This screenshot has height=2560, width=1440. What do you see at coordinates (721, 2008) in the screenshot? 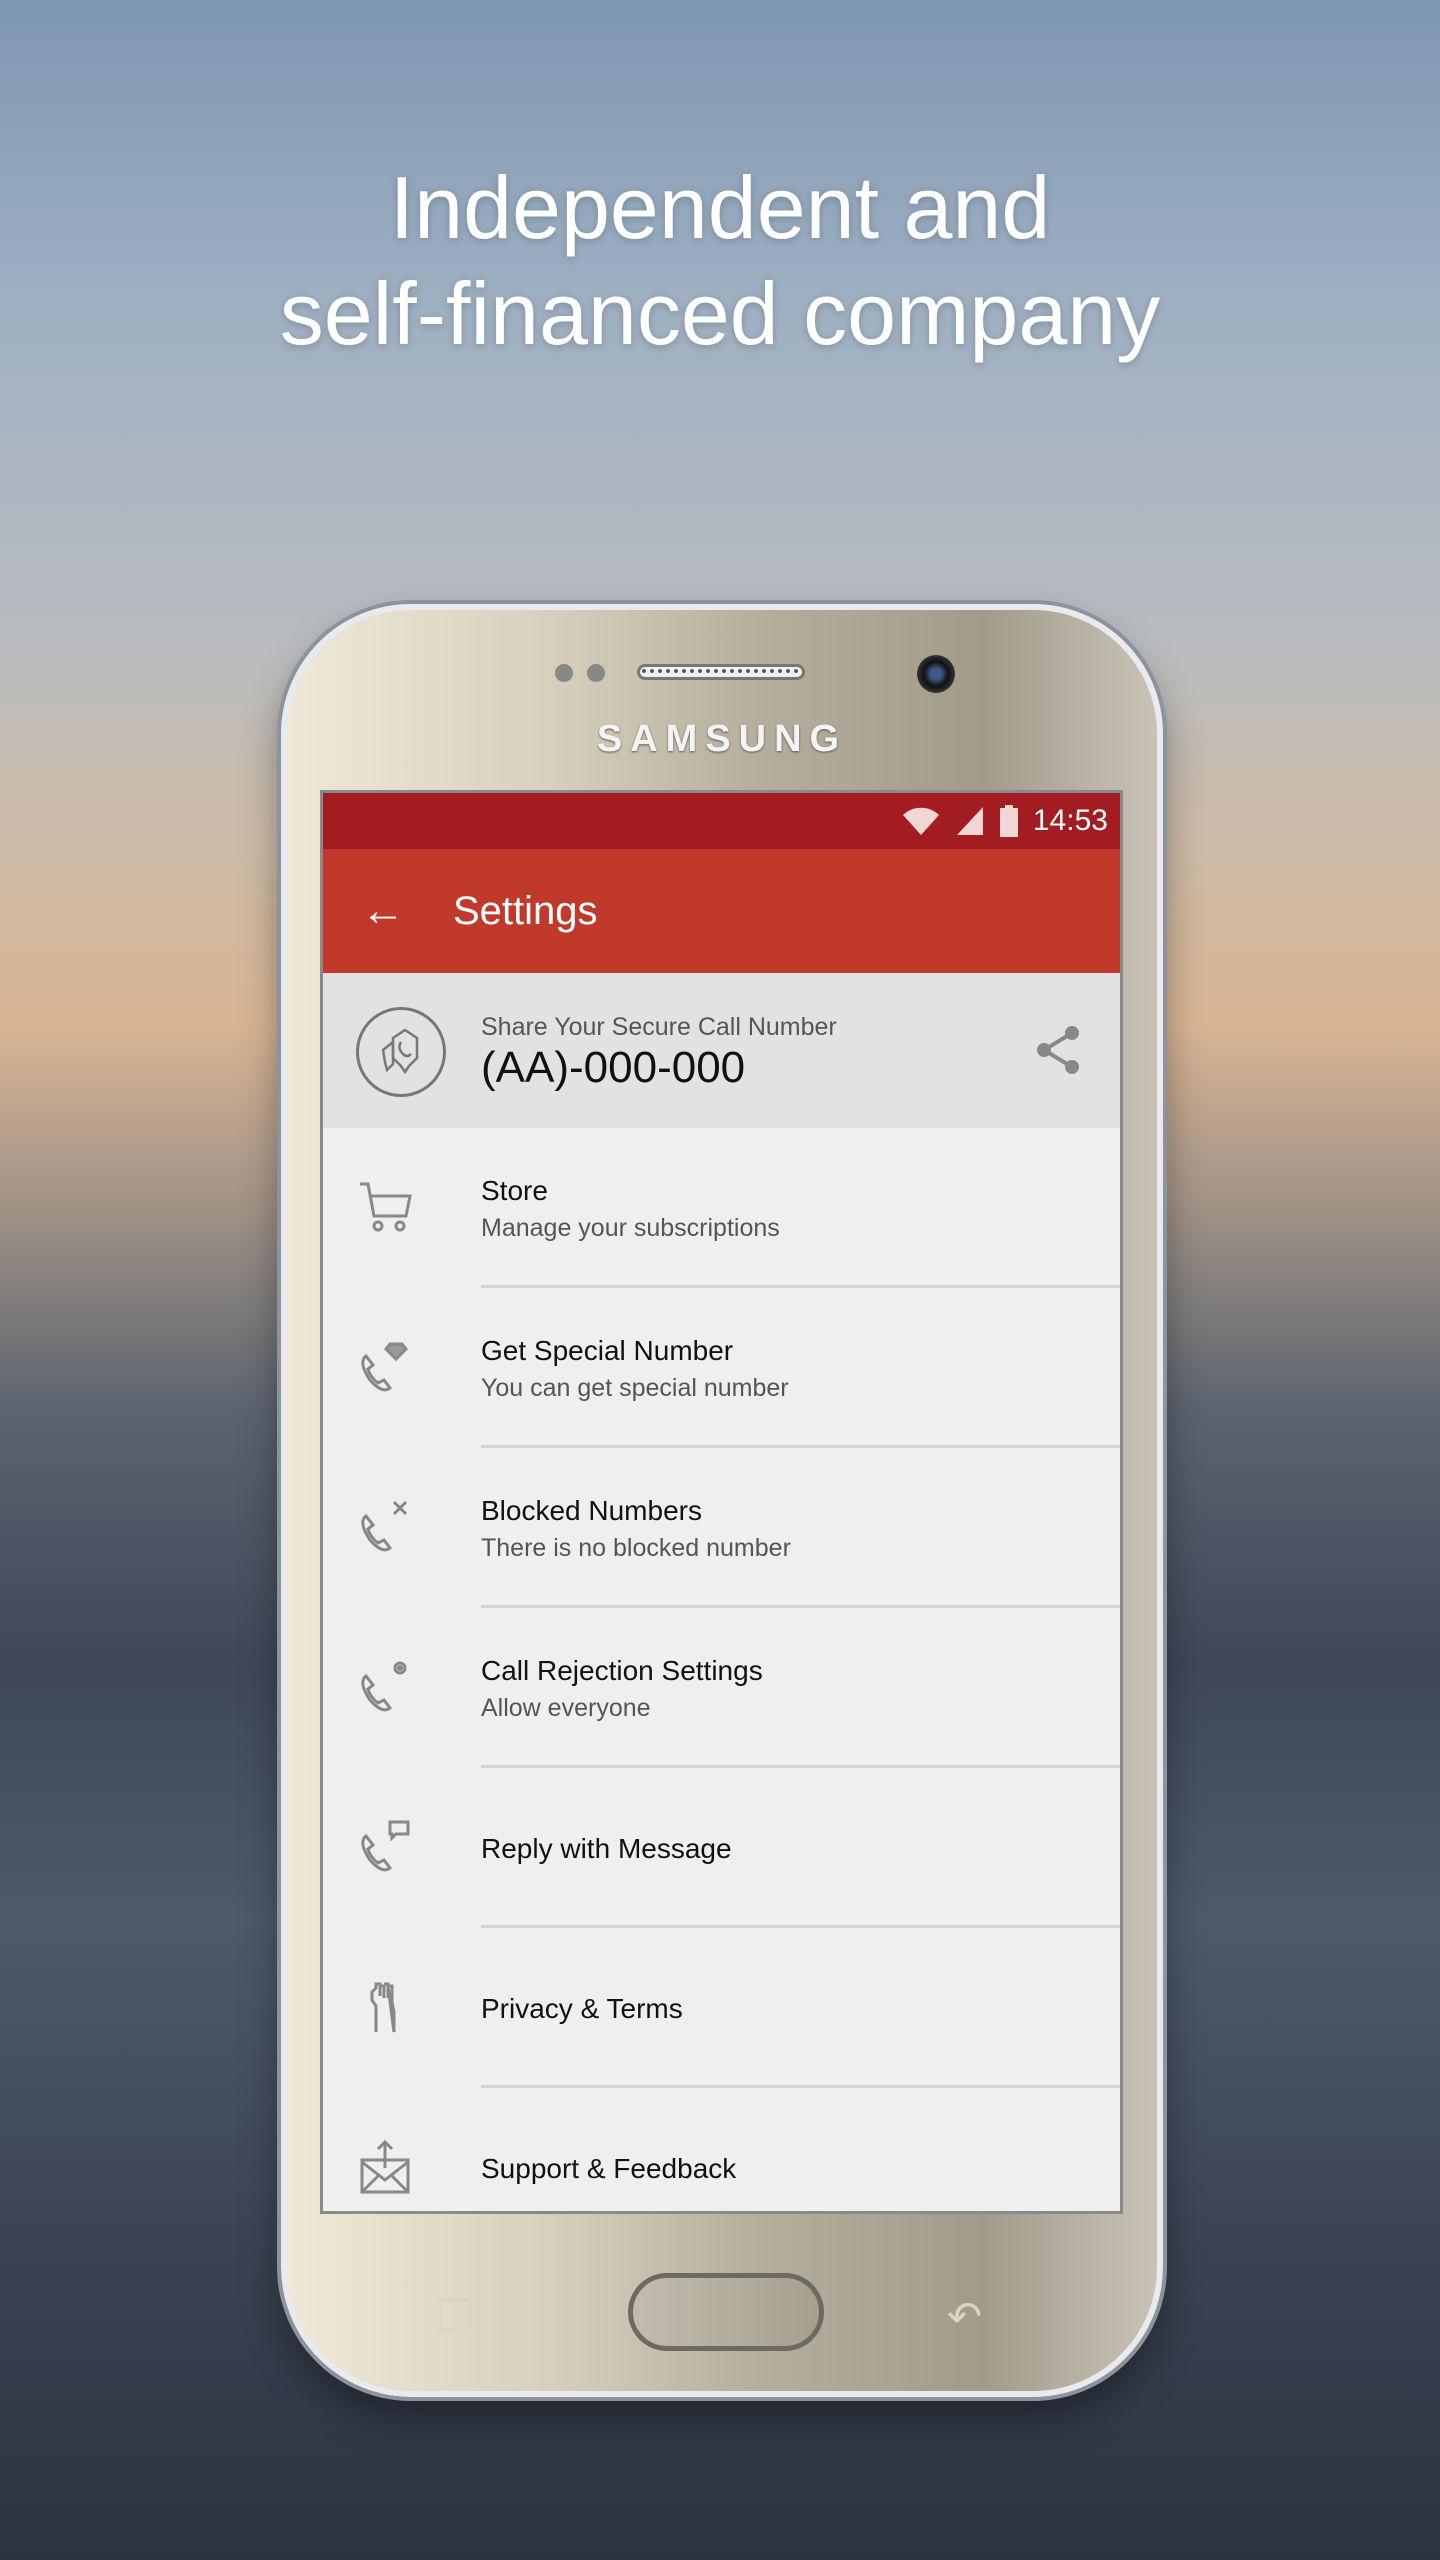
I see `settings-item-privacy-terms: Privacy & Terms` at bounding box center [721, 2008].